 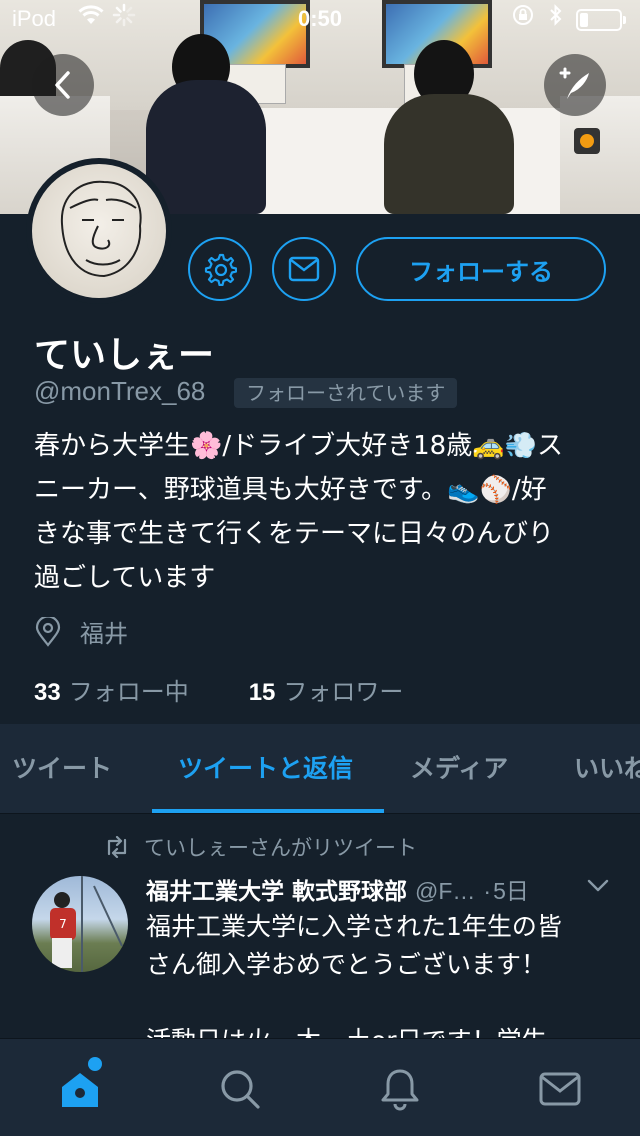 What do you see at coordinates (63, 924) in the screenshot?
I see `svg-text: 7` at bounding box center [63, 924].